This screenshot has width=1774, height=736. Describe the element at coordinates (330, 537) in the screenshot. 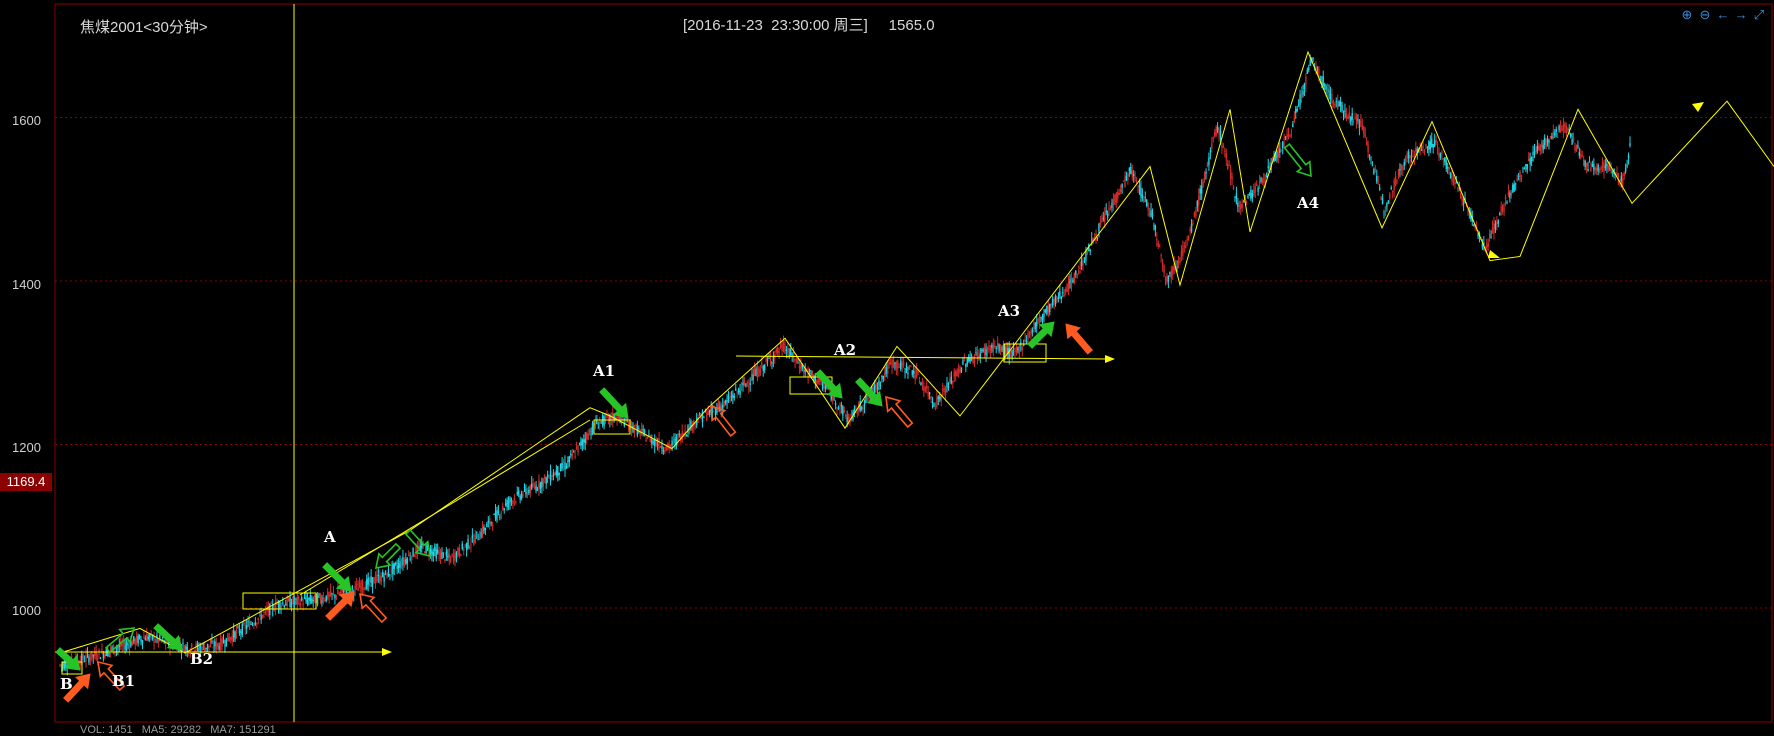

I see `annotation-a: A` at that location.